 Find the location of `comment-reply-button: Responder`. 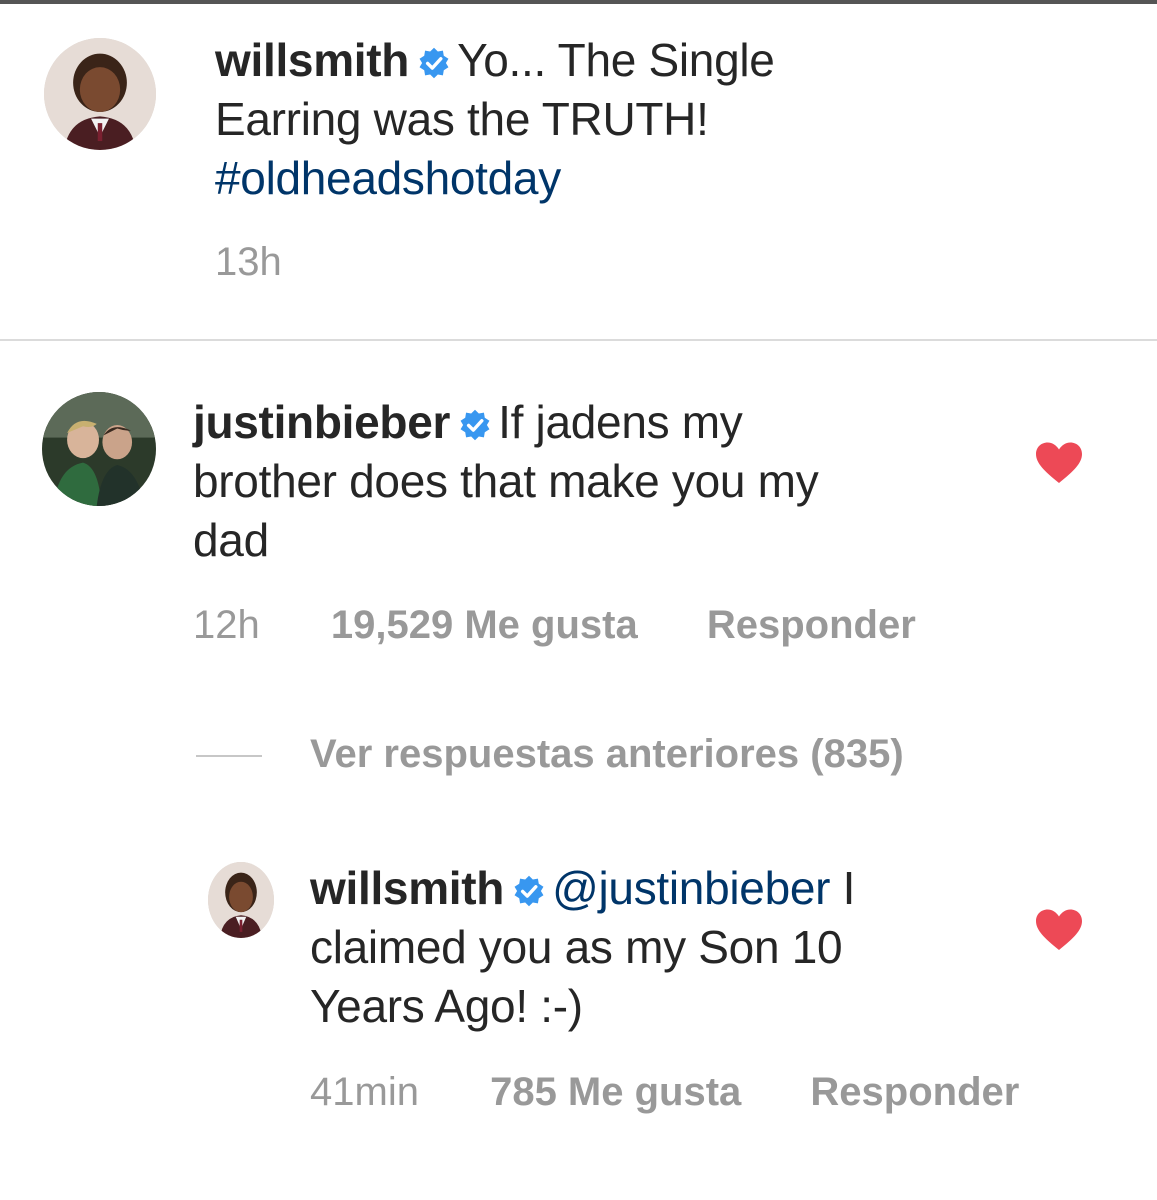

comment-reply-button: Responder is located at coordinates (811, 625).